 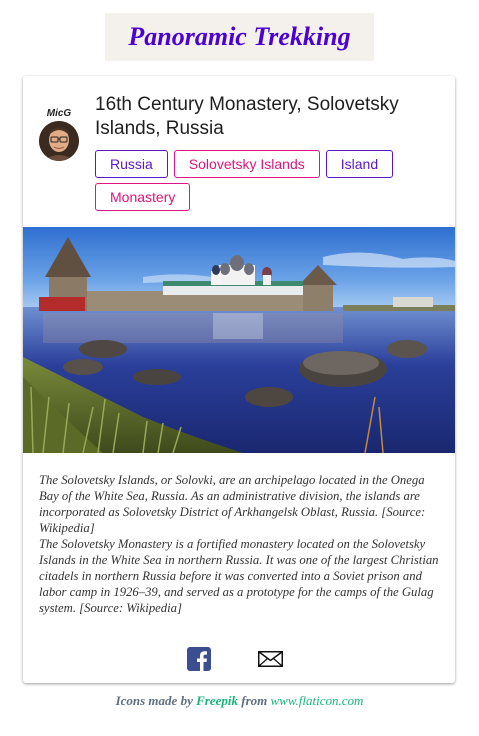 I want to click on freepik-link: Freepik, so click(x=217, y=700).